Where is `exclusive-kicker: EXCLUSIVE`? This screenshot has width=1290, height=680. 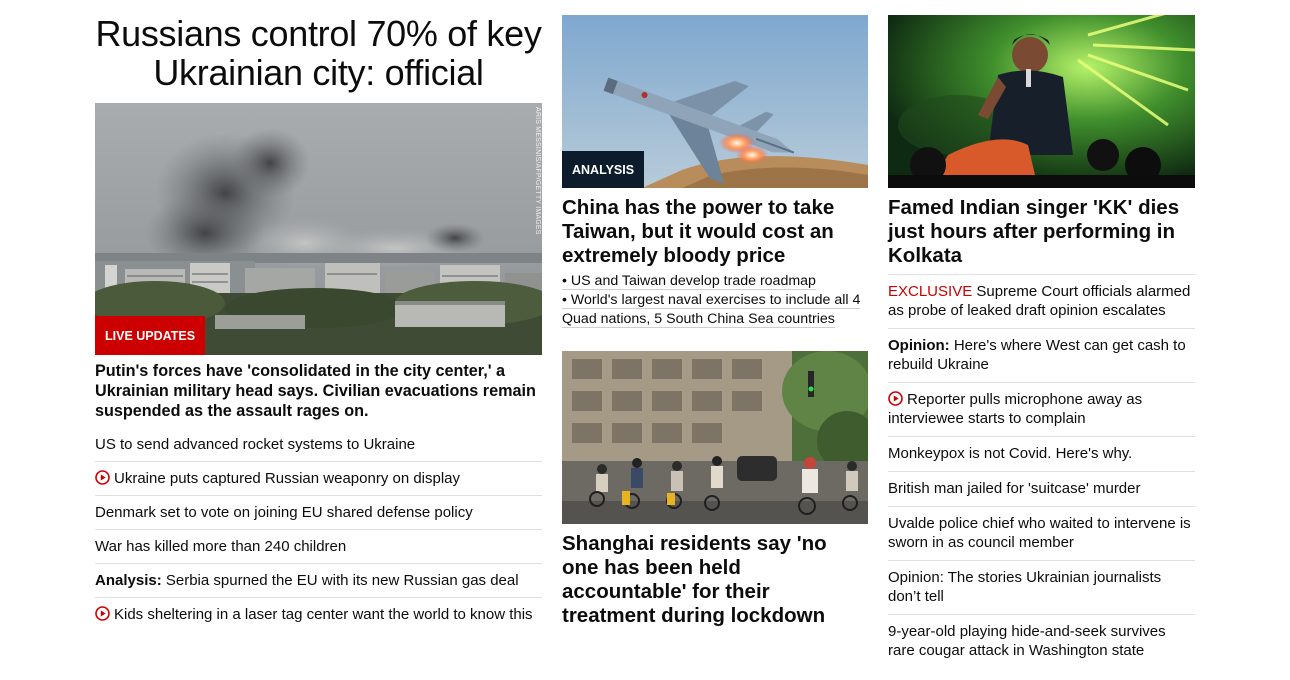
exclusive-kicker: EXCLUSIVE is located at coordinates (930, 291).